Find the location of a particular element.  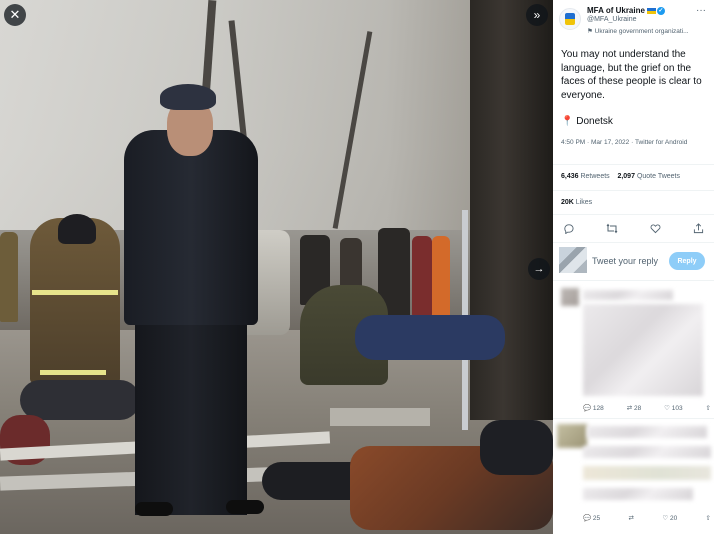

close-icon: ✕ is located at coordinates (15, 14).